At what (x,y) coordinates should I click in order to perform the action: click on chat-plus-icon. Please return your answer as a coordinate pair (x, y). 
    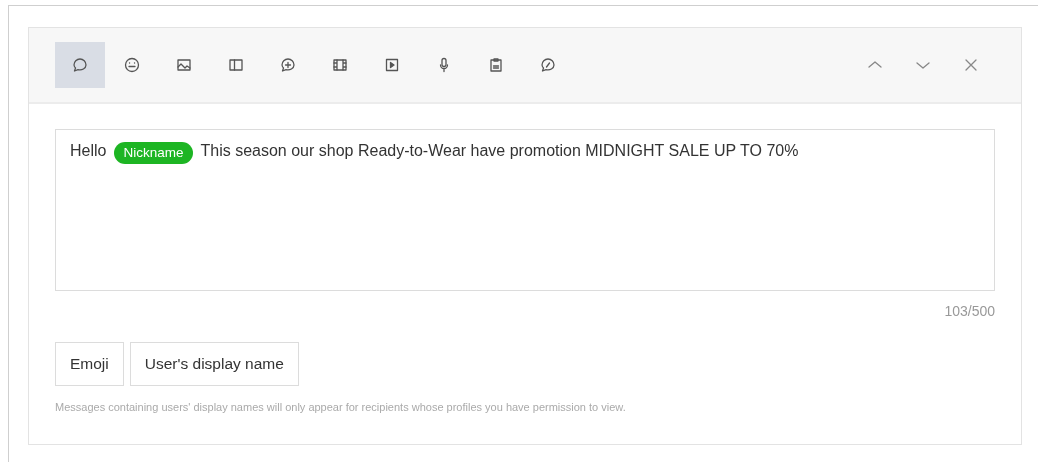
    Looking at the image, I should click on (288, 65).